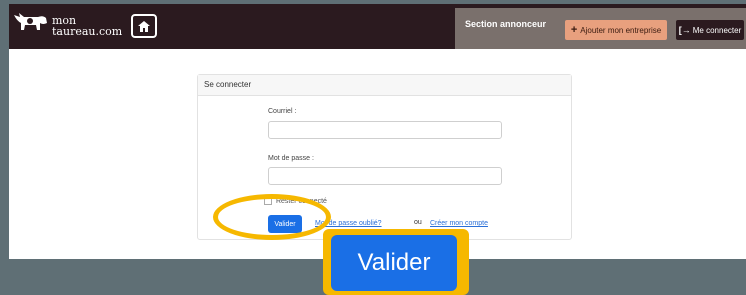 The width and height of the screenshot is (746, 295). I want to click on login-label: Me connecter, so click(717, 30).